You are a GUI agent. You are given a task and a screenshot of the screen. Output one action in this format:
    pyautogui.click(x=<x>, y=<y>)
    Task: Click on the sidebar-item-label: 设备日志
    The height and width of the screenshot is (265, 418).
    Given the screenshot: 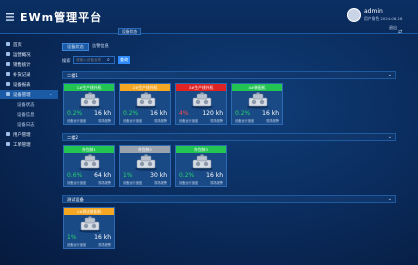 What is the action you would take?
    pyautogui.click(x=26, y=125)
    